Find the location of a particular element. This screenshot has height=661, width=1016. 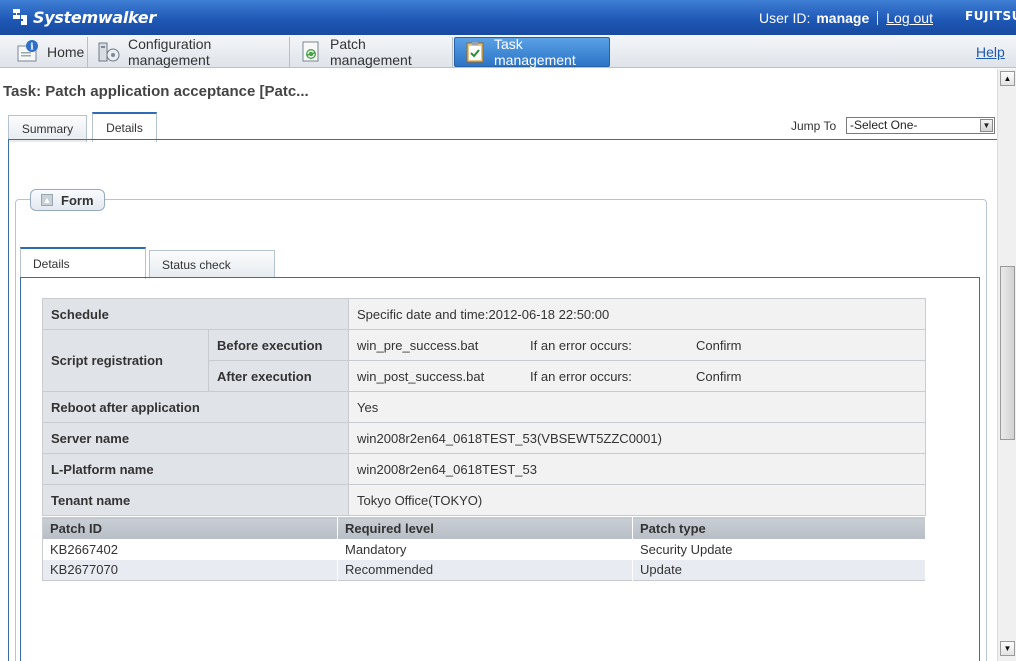

nav-configuration-label: Configuration management is located at coordinates (170, 52).